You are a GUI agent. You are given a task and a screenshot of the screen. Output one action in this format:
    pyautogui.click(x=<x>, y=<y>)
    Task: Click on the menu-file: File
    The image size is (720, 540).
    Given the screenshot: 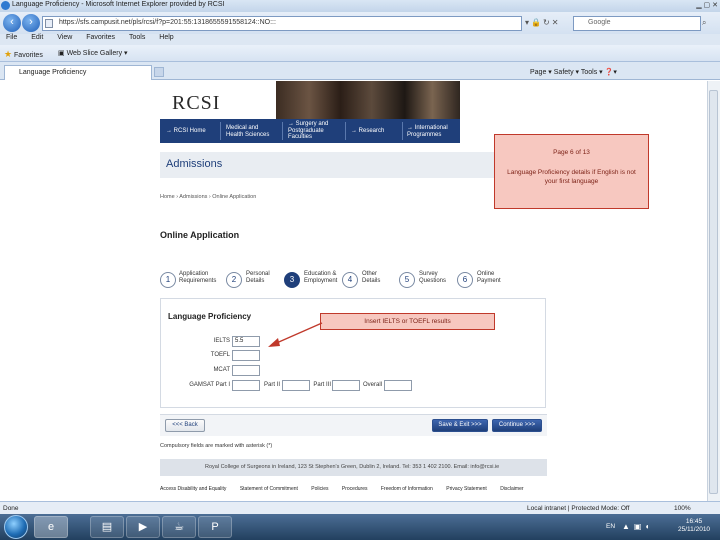 What is the action you would take?
    pyautogui.click(x=11, y=37)
    